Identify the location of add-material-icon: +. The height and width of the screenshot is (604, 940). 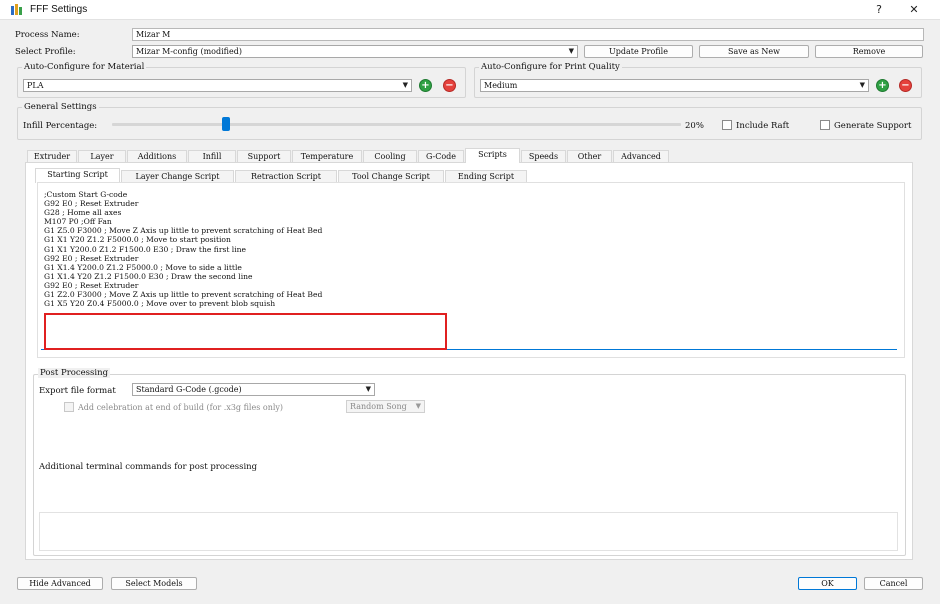
(425, 85).